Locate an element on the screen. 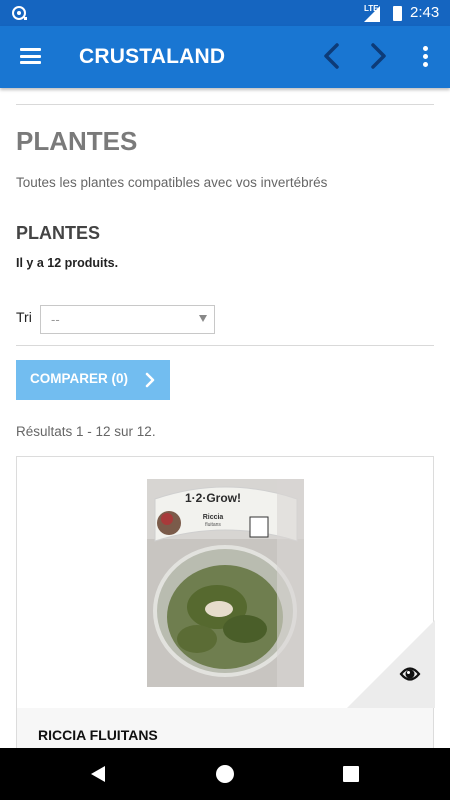 The height and width of the screenshot is (800, 450). image-brand-text: 1·2·Grow! is located at coordinates (213, 498).